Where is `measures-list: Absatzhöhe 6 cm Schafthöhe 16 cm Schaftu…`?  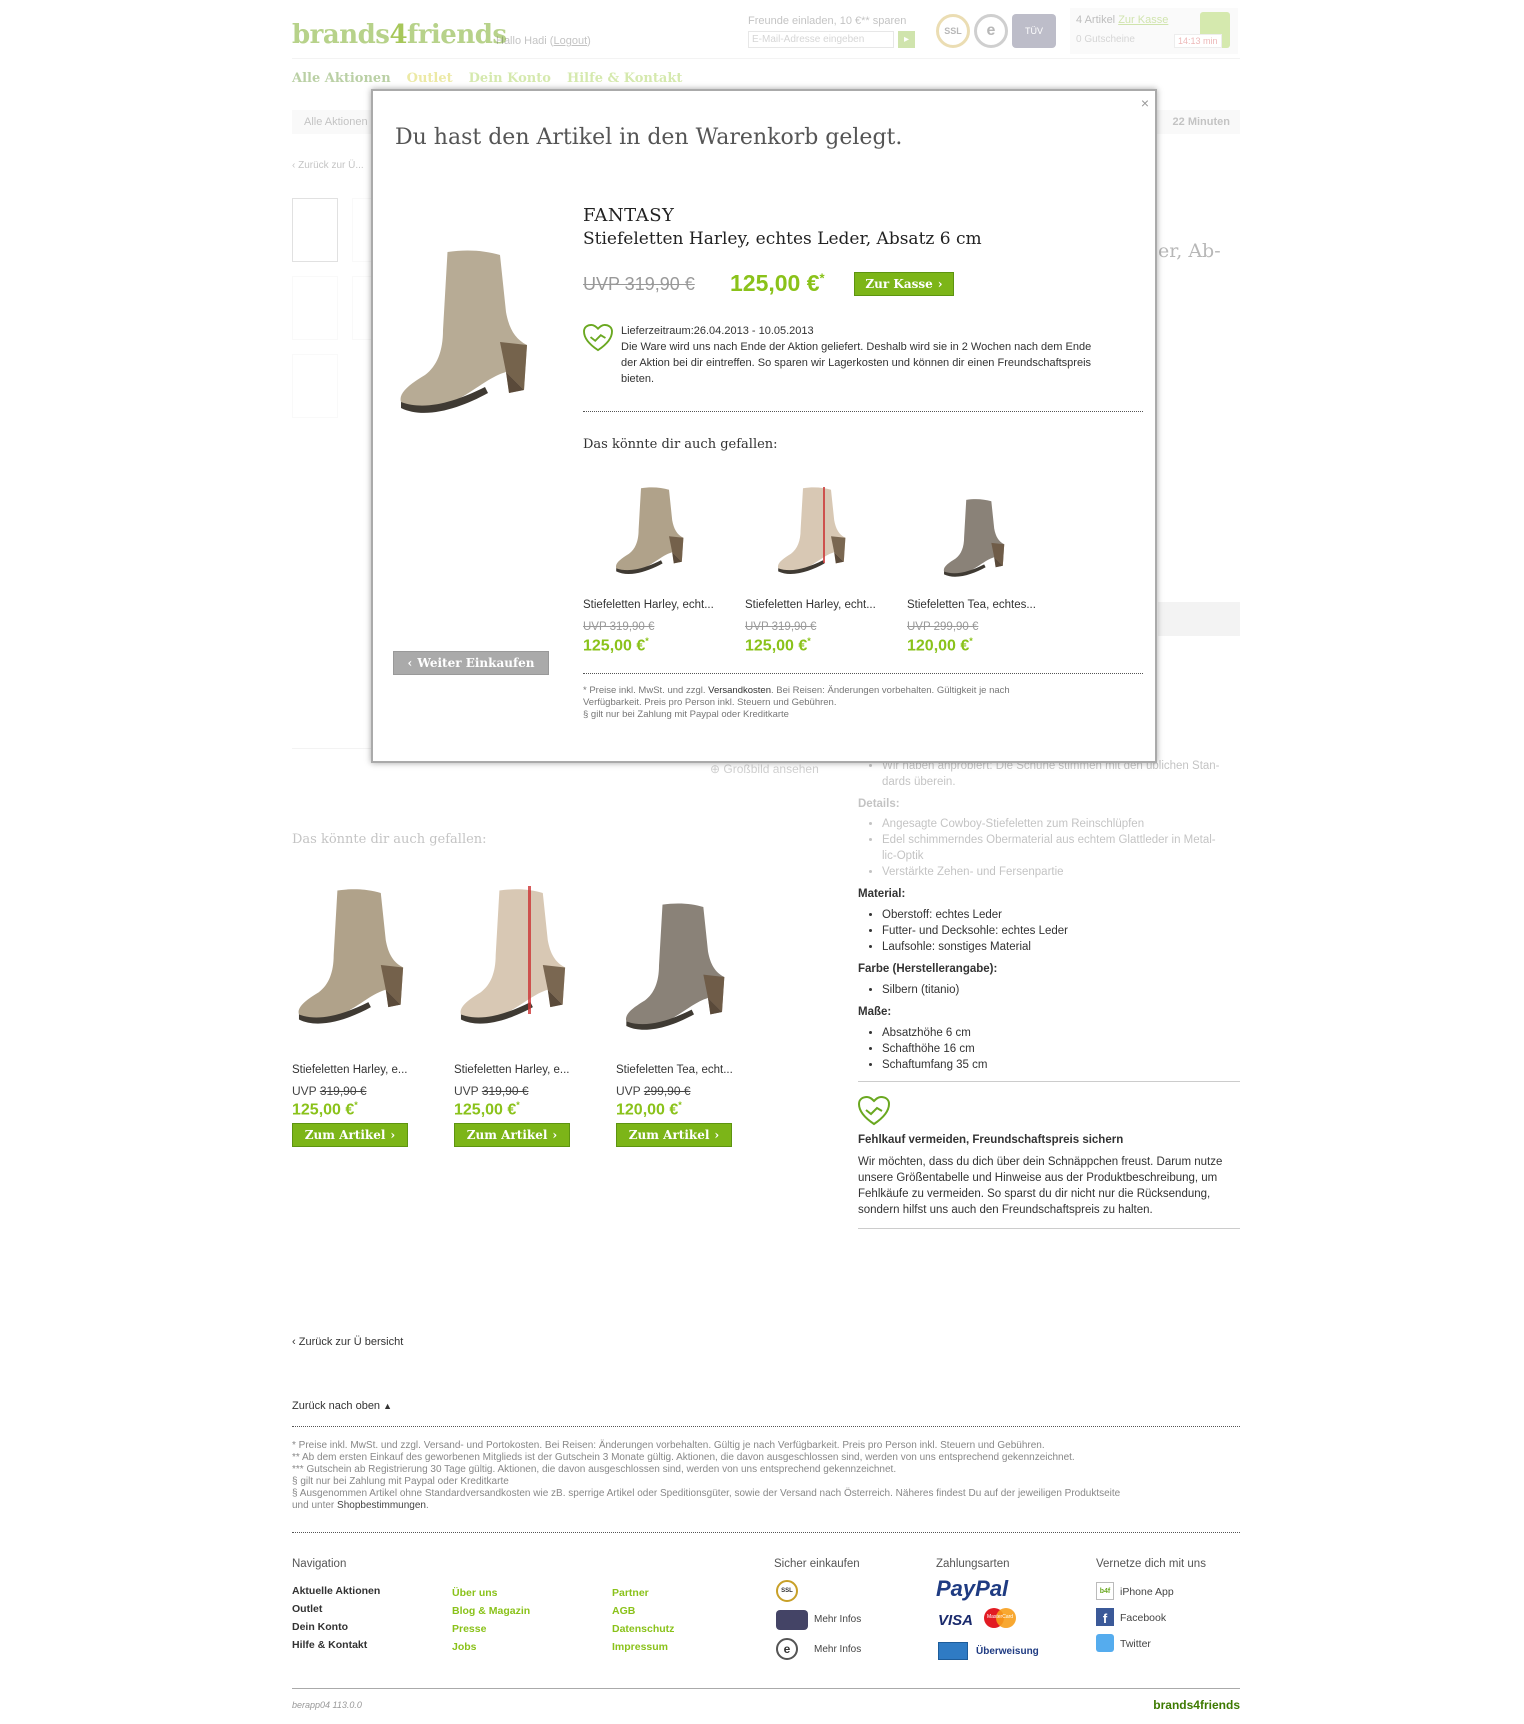
measures-list: Absatzhöhe 6 cm Schafthöhe 16 cm Schaftu… is located at coordinates (1049, 1049).